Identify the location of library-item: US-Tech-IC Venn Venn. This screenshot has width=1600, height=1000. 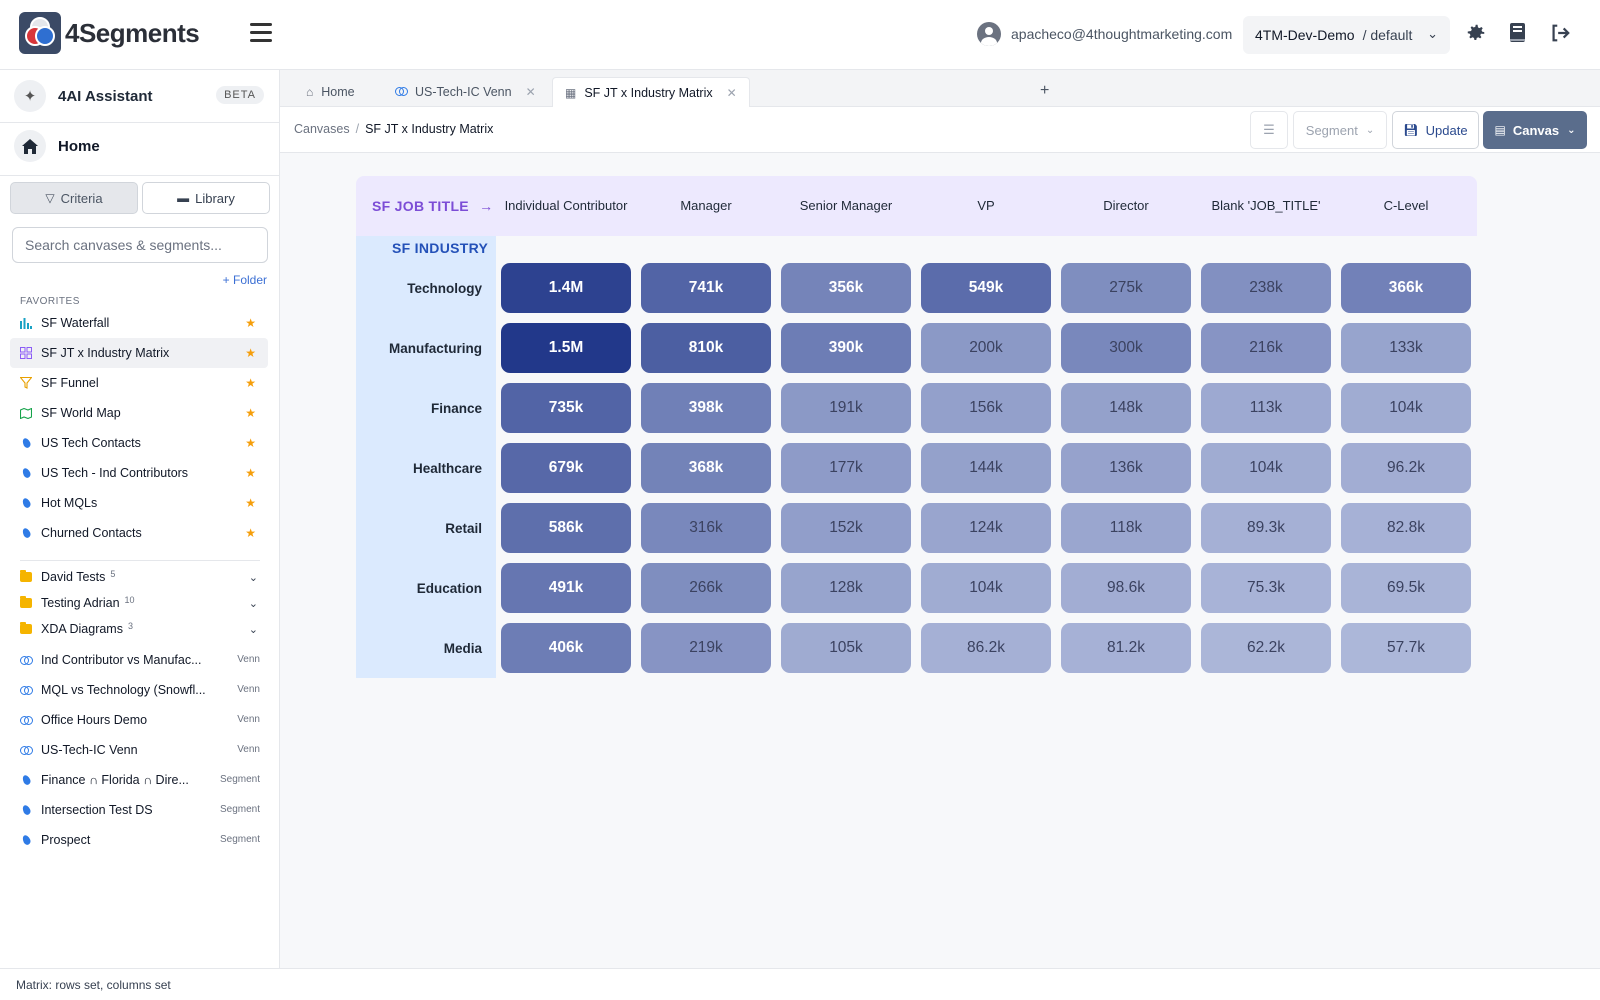
(139, 750).